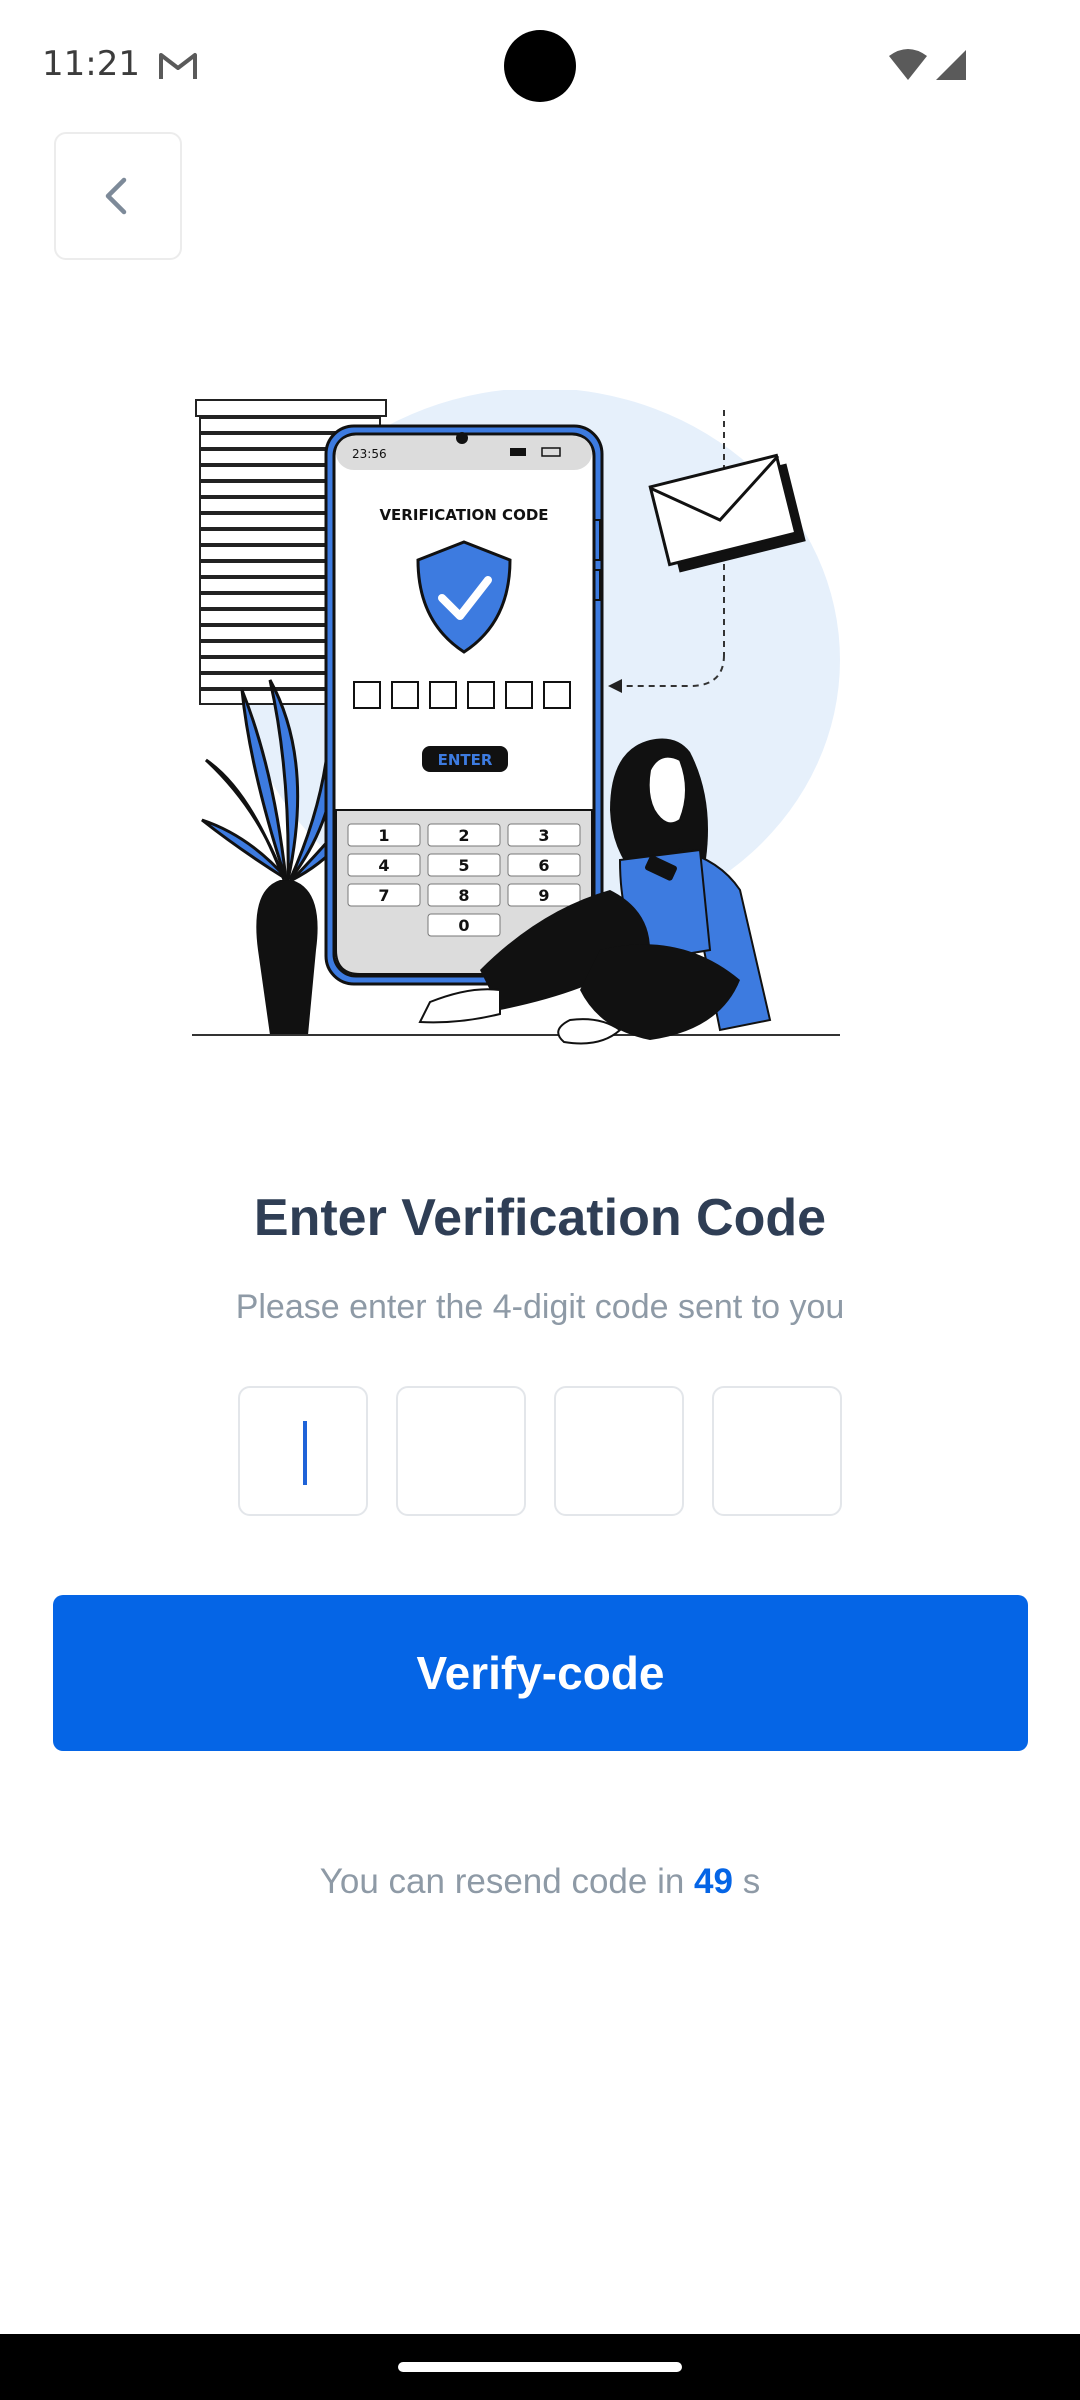 The height and width of the screenshot is (2400, 1080). What do you see at coordinates (178, 66) in the screenshot?
I see `gmail-icon` at bounding box center [178, 66].